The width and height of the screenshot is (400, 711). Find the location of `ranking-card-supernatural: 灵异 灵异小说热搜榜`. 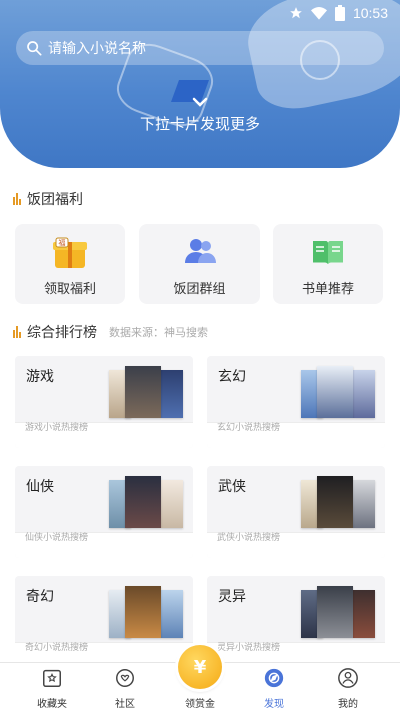

ranking-card-supernatural: 灵异 灵异小说热搜榜 is located at coordinates (296, 622).